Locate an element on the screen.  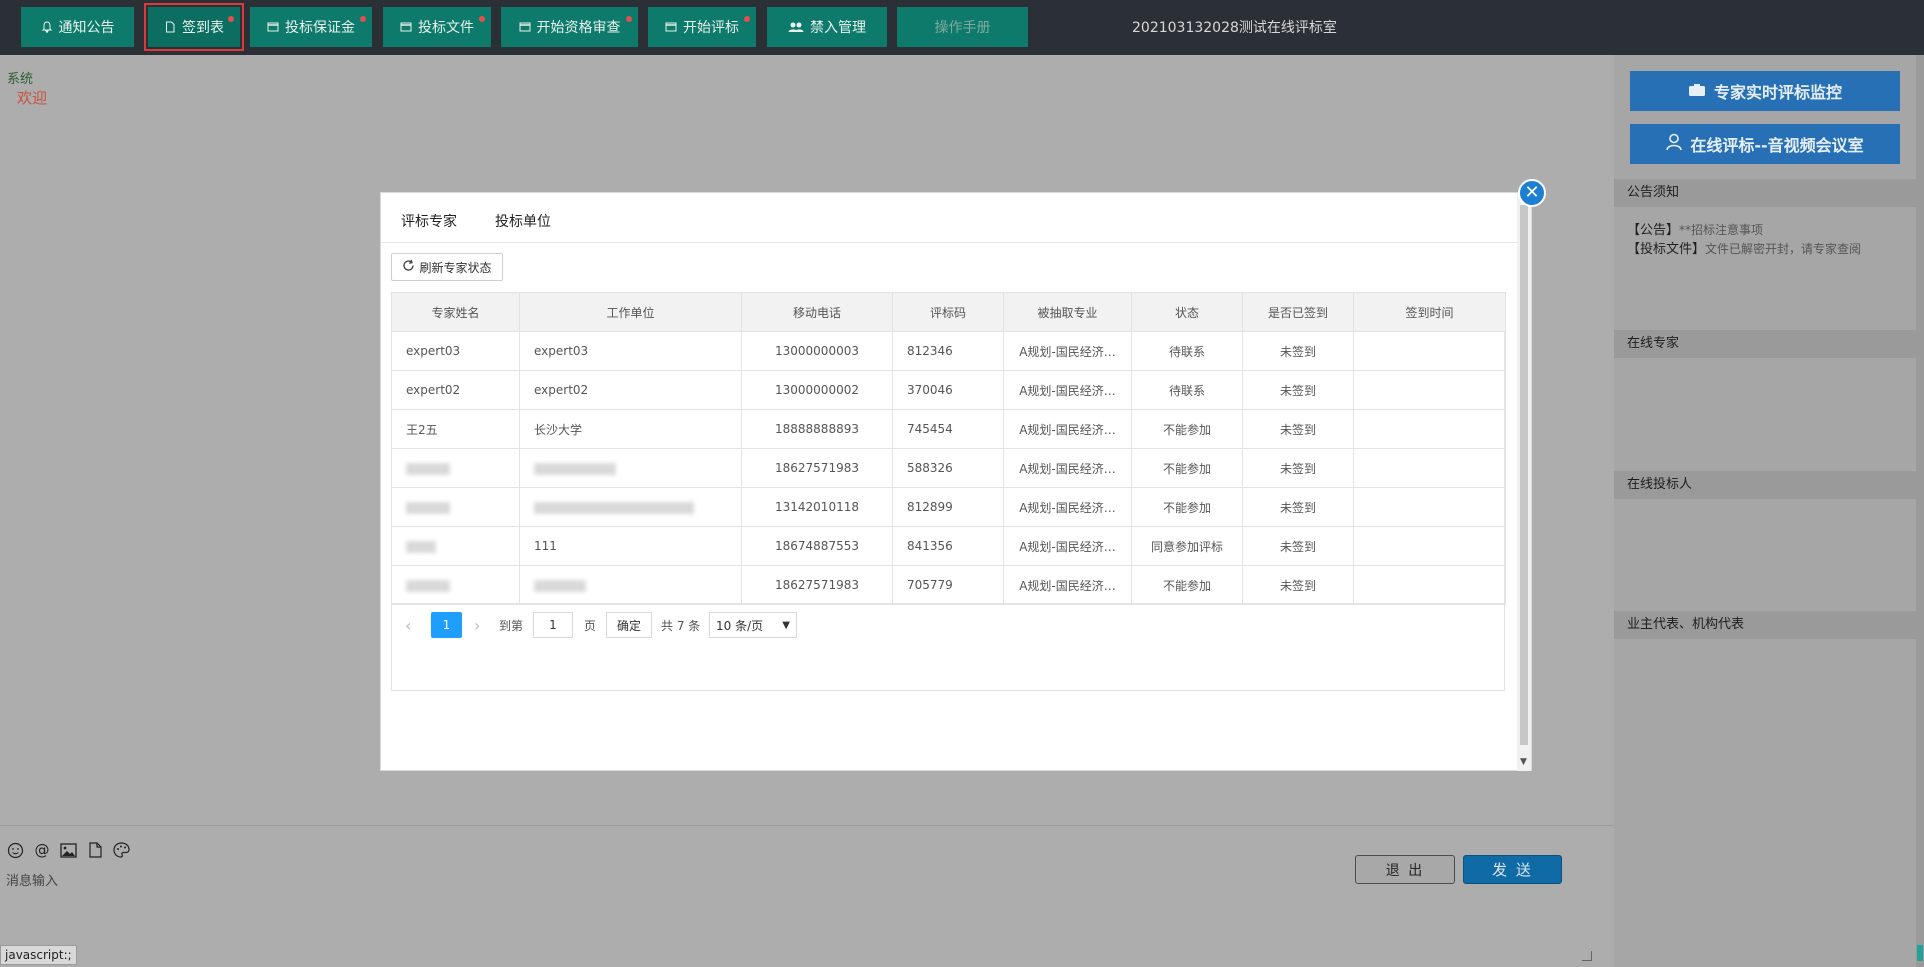
modal-scrollbar: ▼ is located at coordinates (1524, 482).